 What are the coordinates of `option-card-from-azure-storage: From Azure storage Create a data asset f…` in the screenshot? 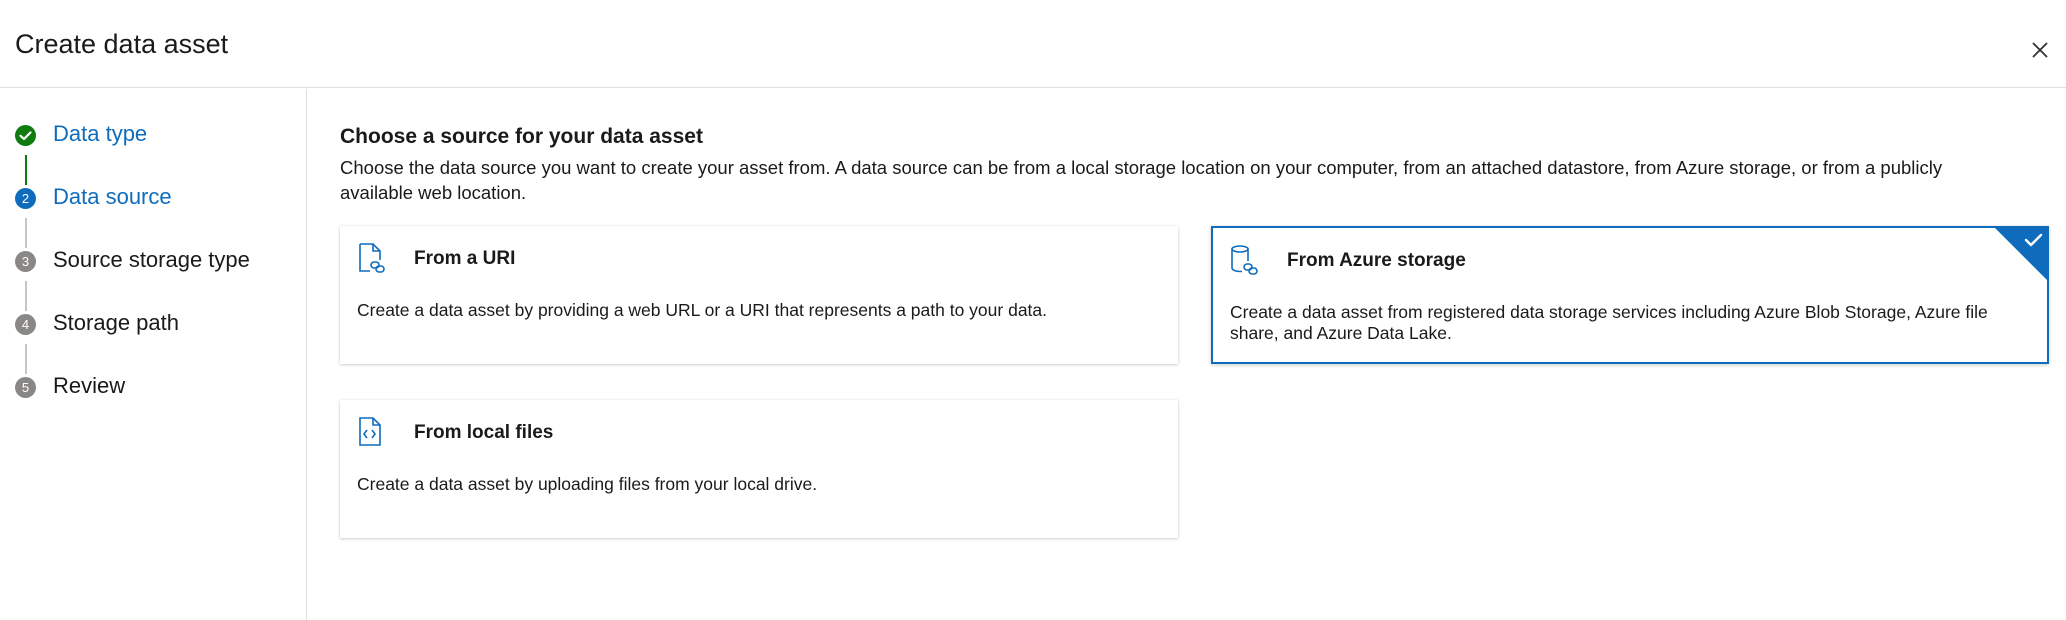 It's located at (1630, 295).